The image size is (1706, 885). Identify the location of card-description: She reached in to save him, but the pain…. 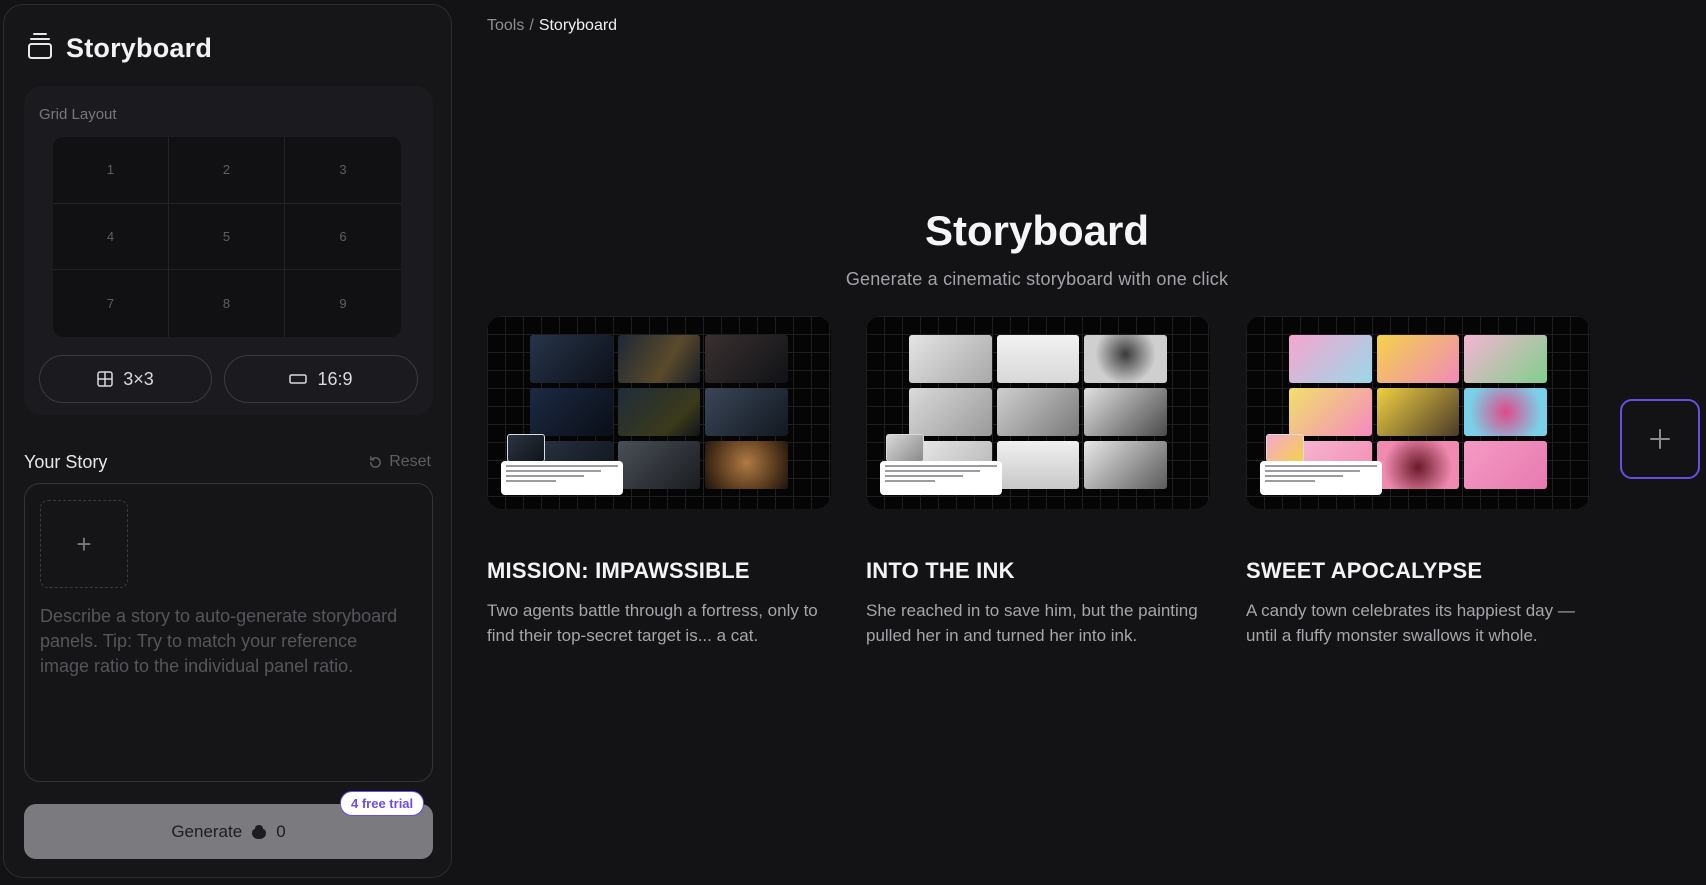
(1032, 623).